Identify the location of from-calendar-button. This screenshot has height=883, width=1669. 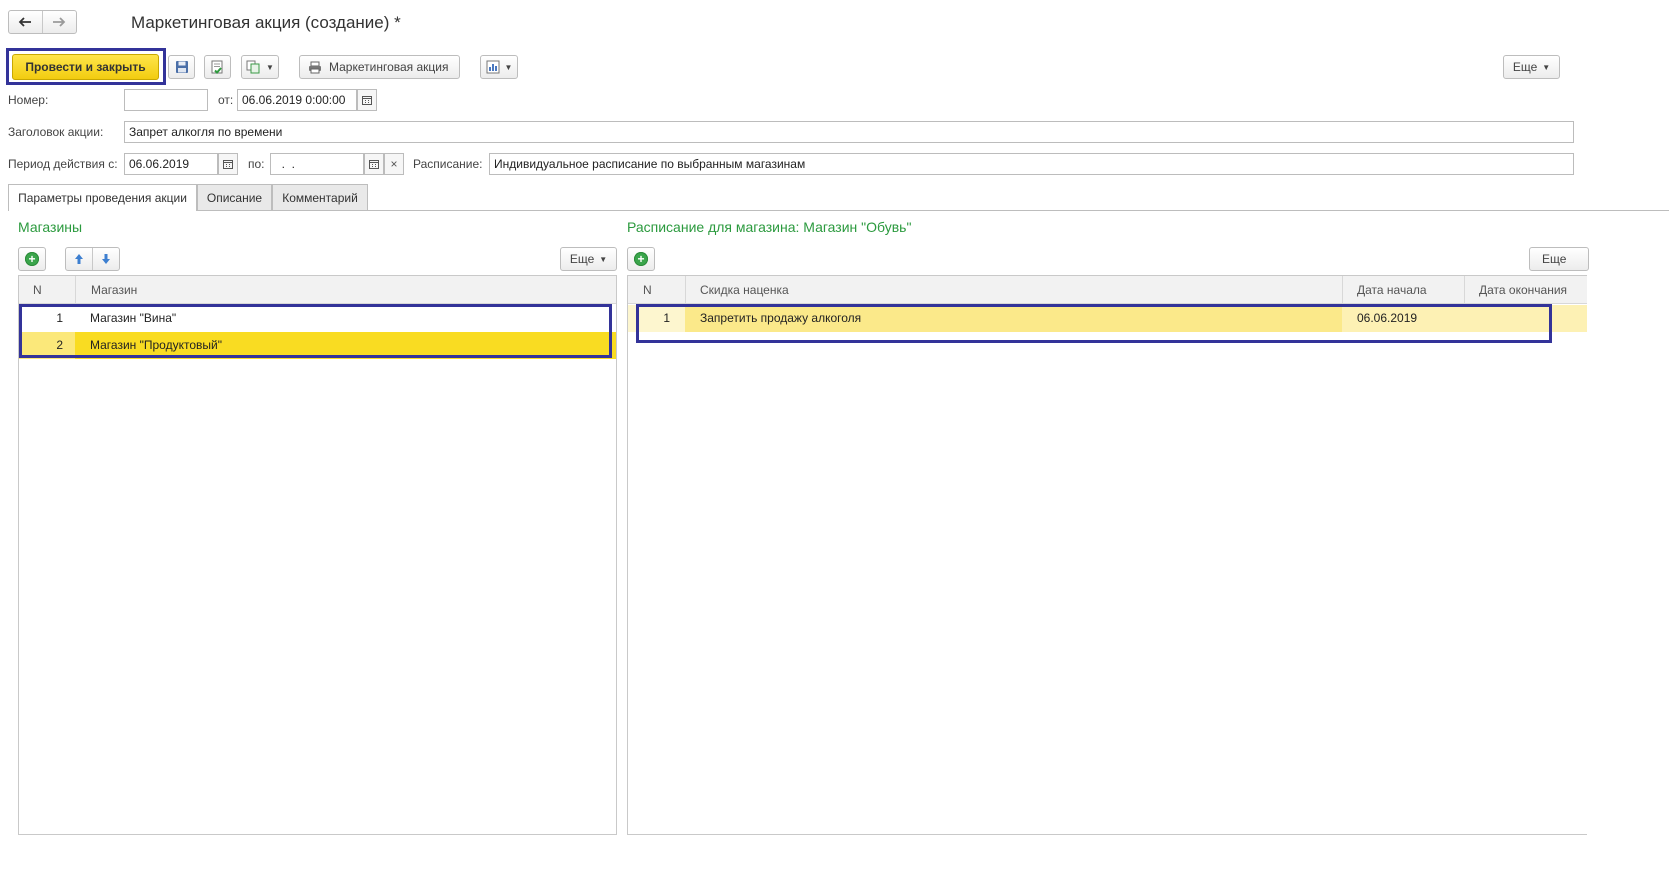
(367, 100).